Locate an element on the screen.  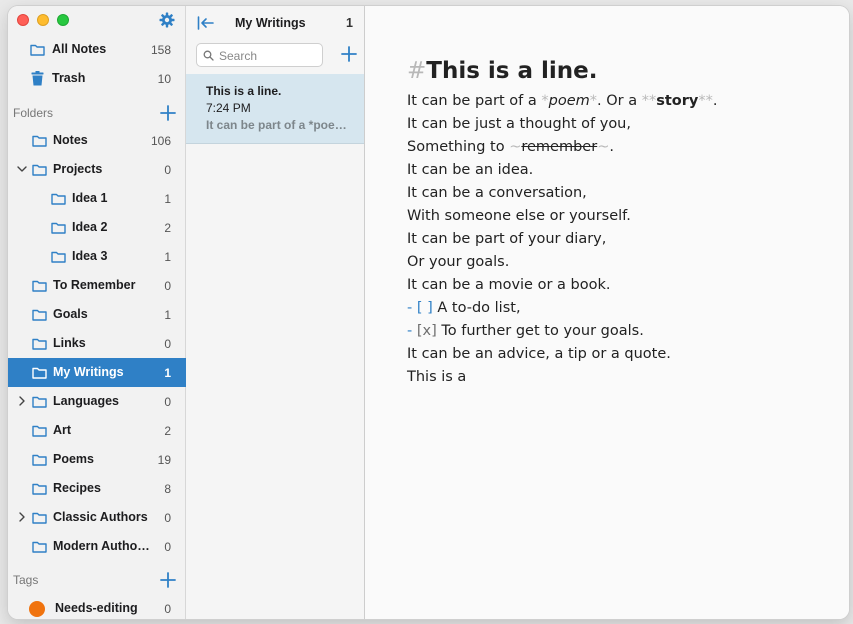
text-run: . is located at coordinates (715, 101).